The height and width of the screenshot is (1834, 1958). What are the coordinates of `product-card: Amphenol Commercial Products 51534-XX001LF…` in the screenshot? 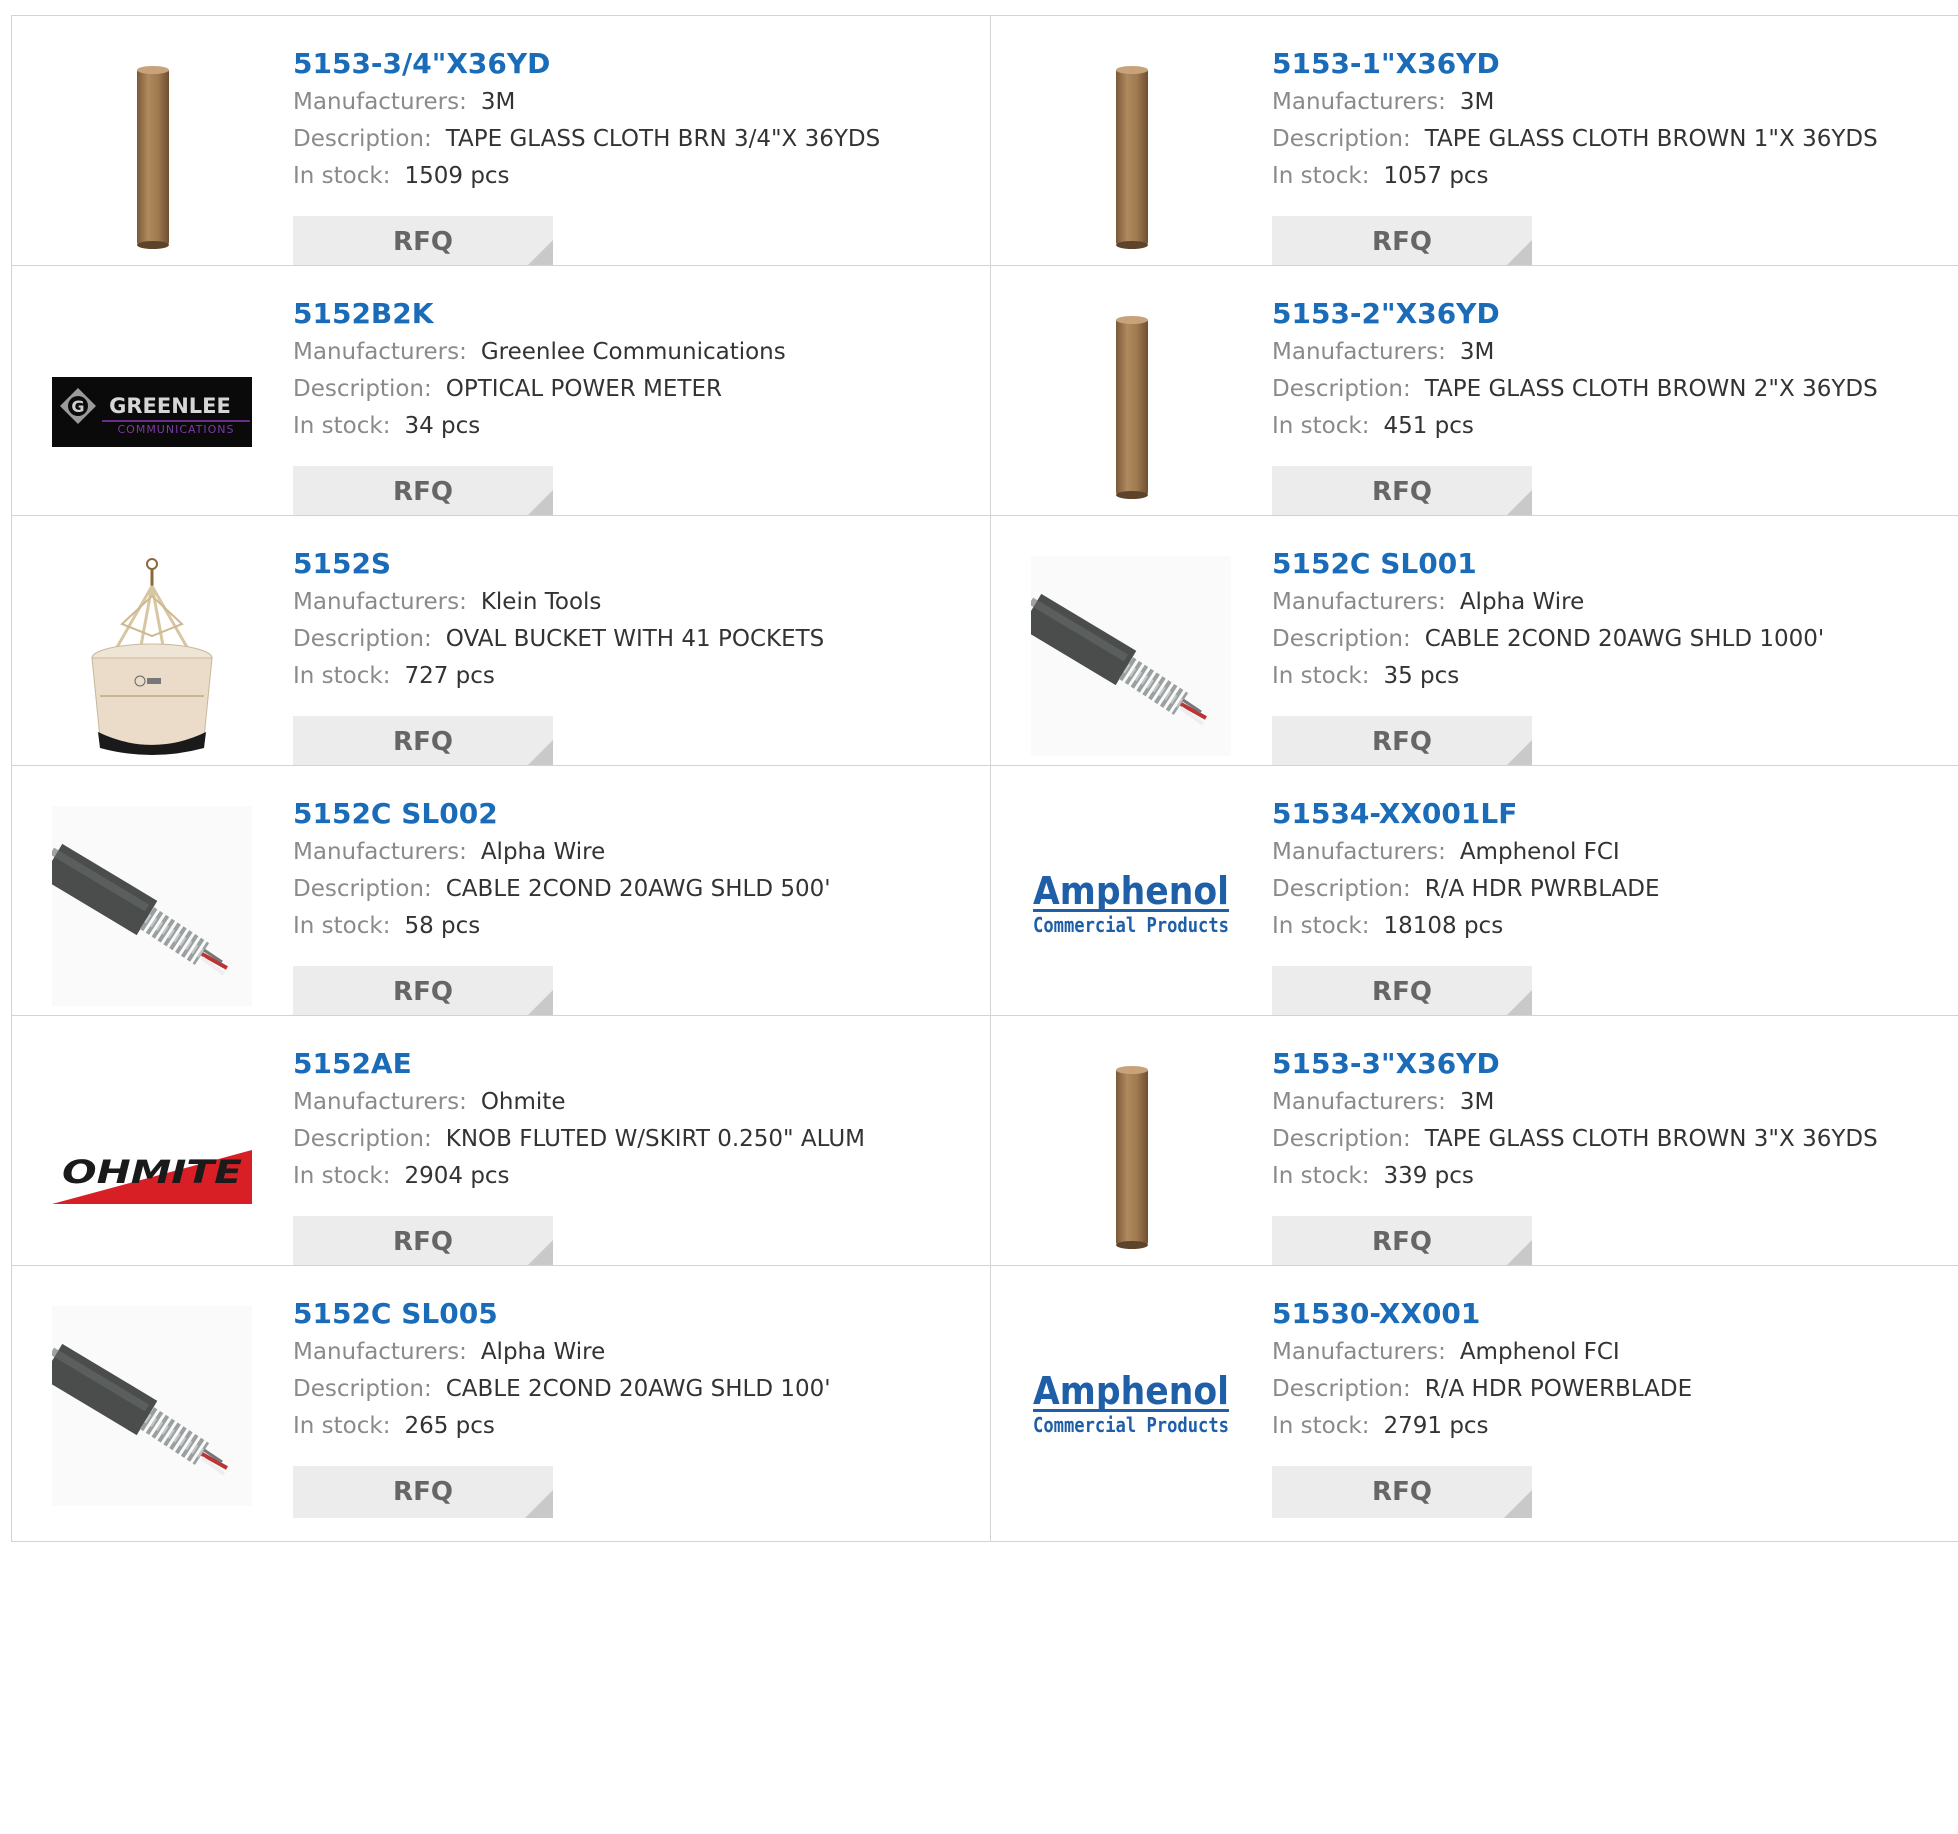 It's located at (1474, 903).